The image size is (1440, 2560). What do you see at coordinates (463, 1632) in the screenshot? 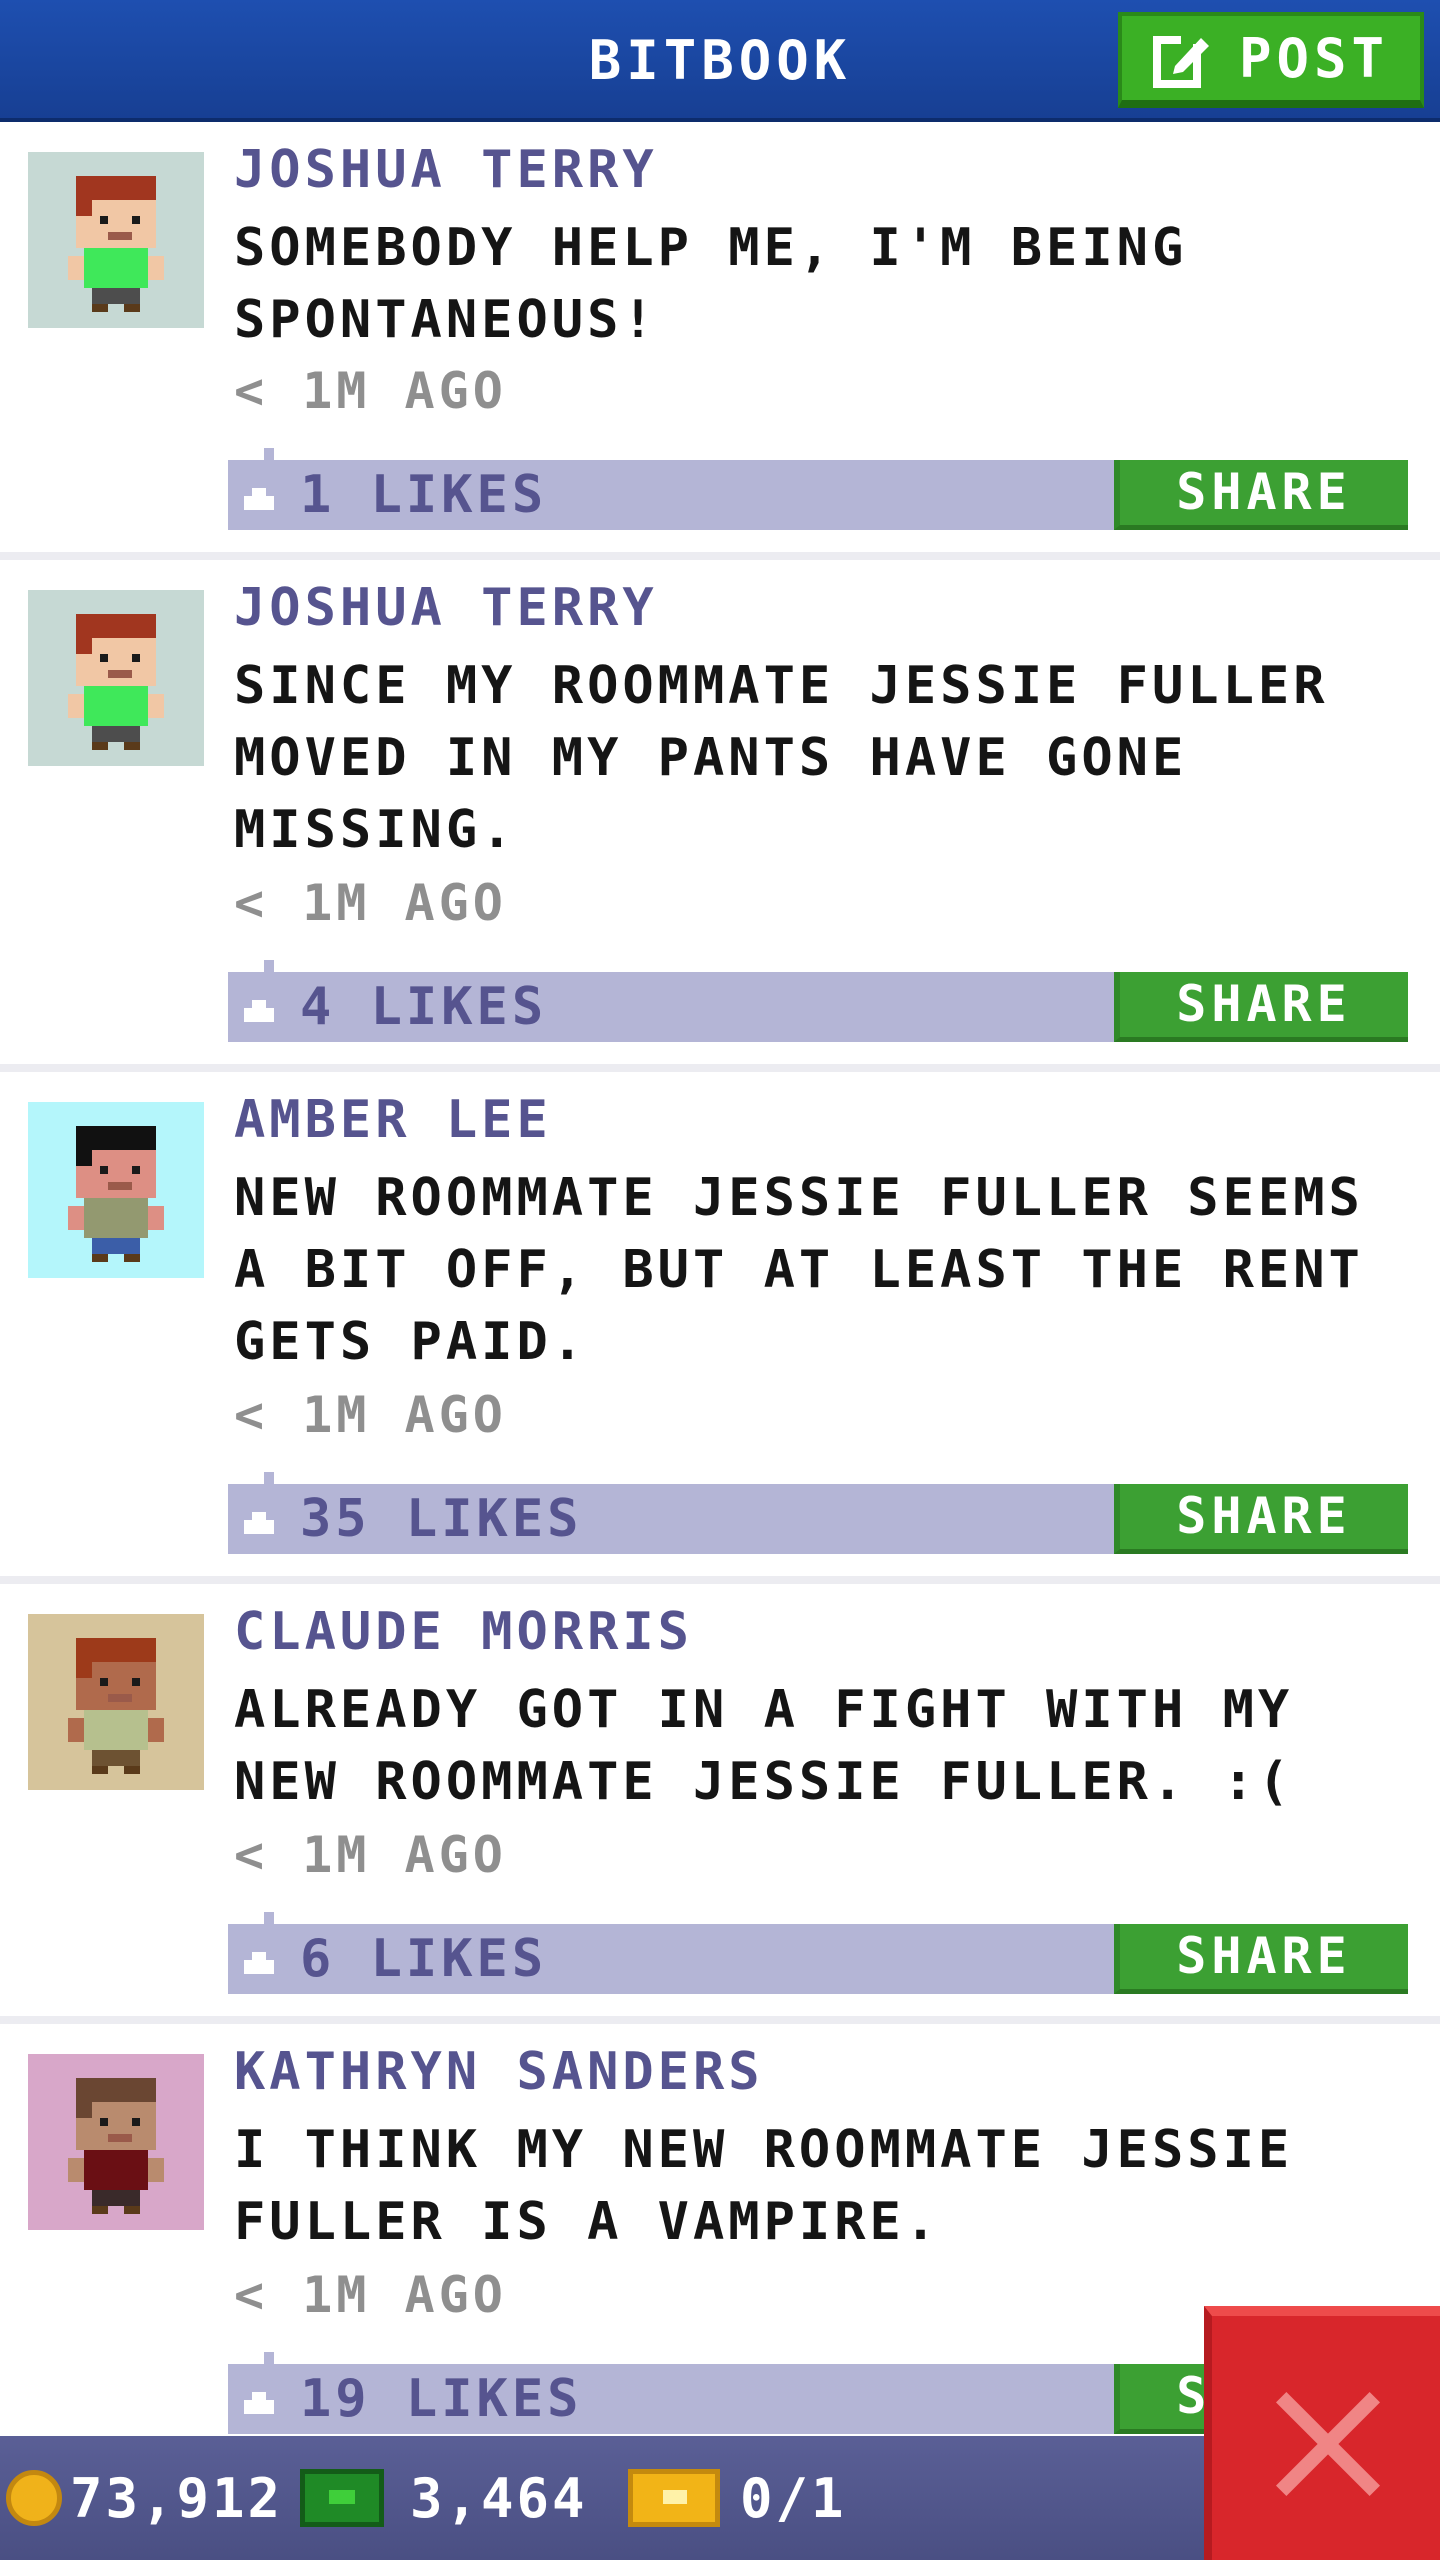
I see `post-author: CLAUDE MORRIS` at bounding box center [463, 1632].